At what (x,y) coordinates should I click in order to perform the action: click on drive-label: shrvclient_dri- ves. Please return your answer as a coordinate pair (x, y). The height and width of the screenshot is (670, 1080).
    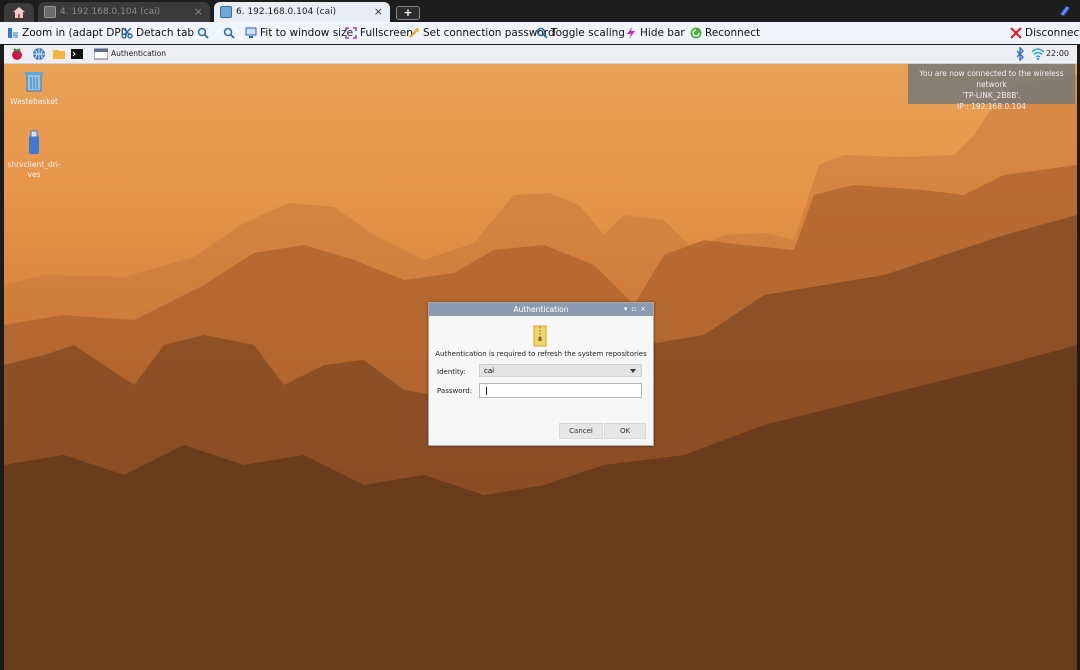
    Looking at the image, I should click on (34, 169).